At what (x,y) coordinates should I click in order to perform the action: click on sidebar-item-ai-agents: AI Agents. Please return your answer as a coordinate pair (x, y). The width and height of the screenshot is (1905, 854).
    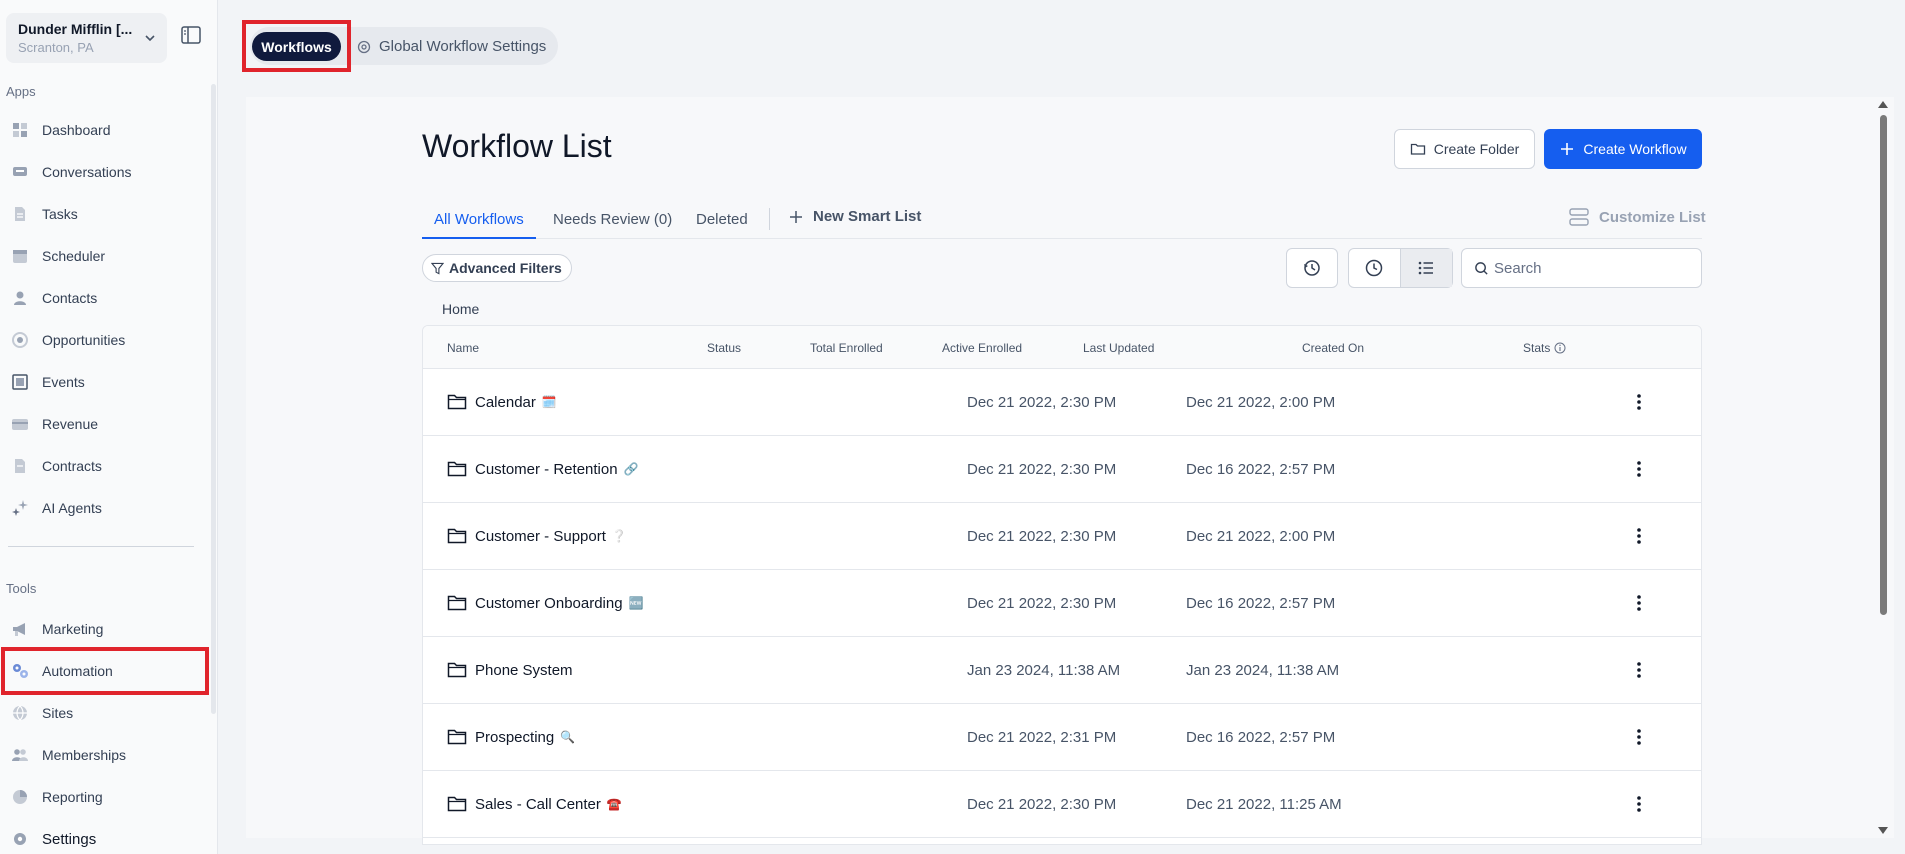
    Looking at the image, I should click on (105, 508).